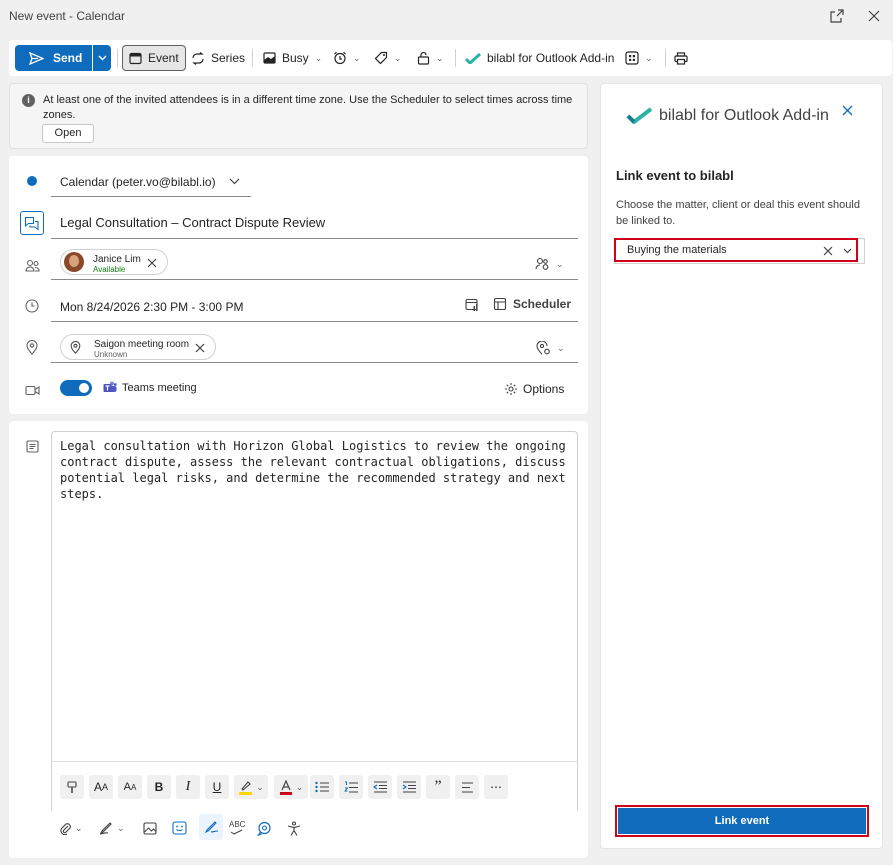  Describe the element at coordinates (163, 58) in the screenshot. I see `event-label: Event` at that location.